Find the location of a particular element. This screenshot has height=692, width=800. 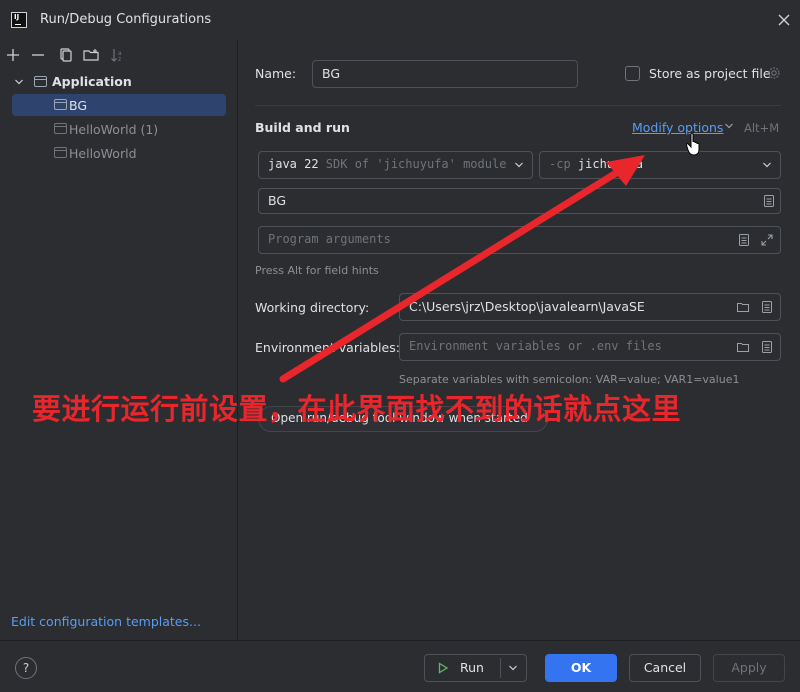

name-label: Name: is located at coordinates (276, 73).